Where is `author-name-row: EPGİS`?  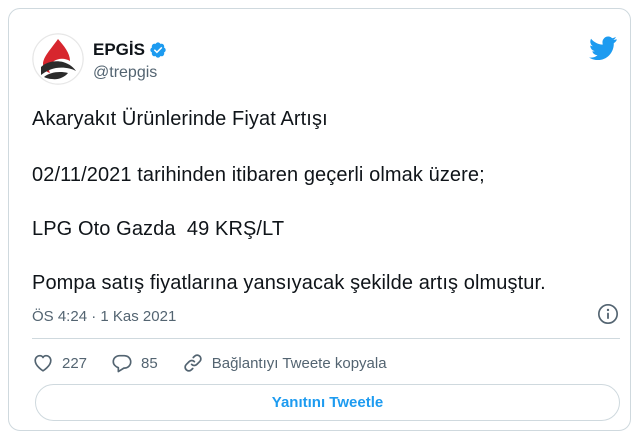
author-name-row: EPGİS is located at coordinates (130, 50).